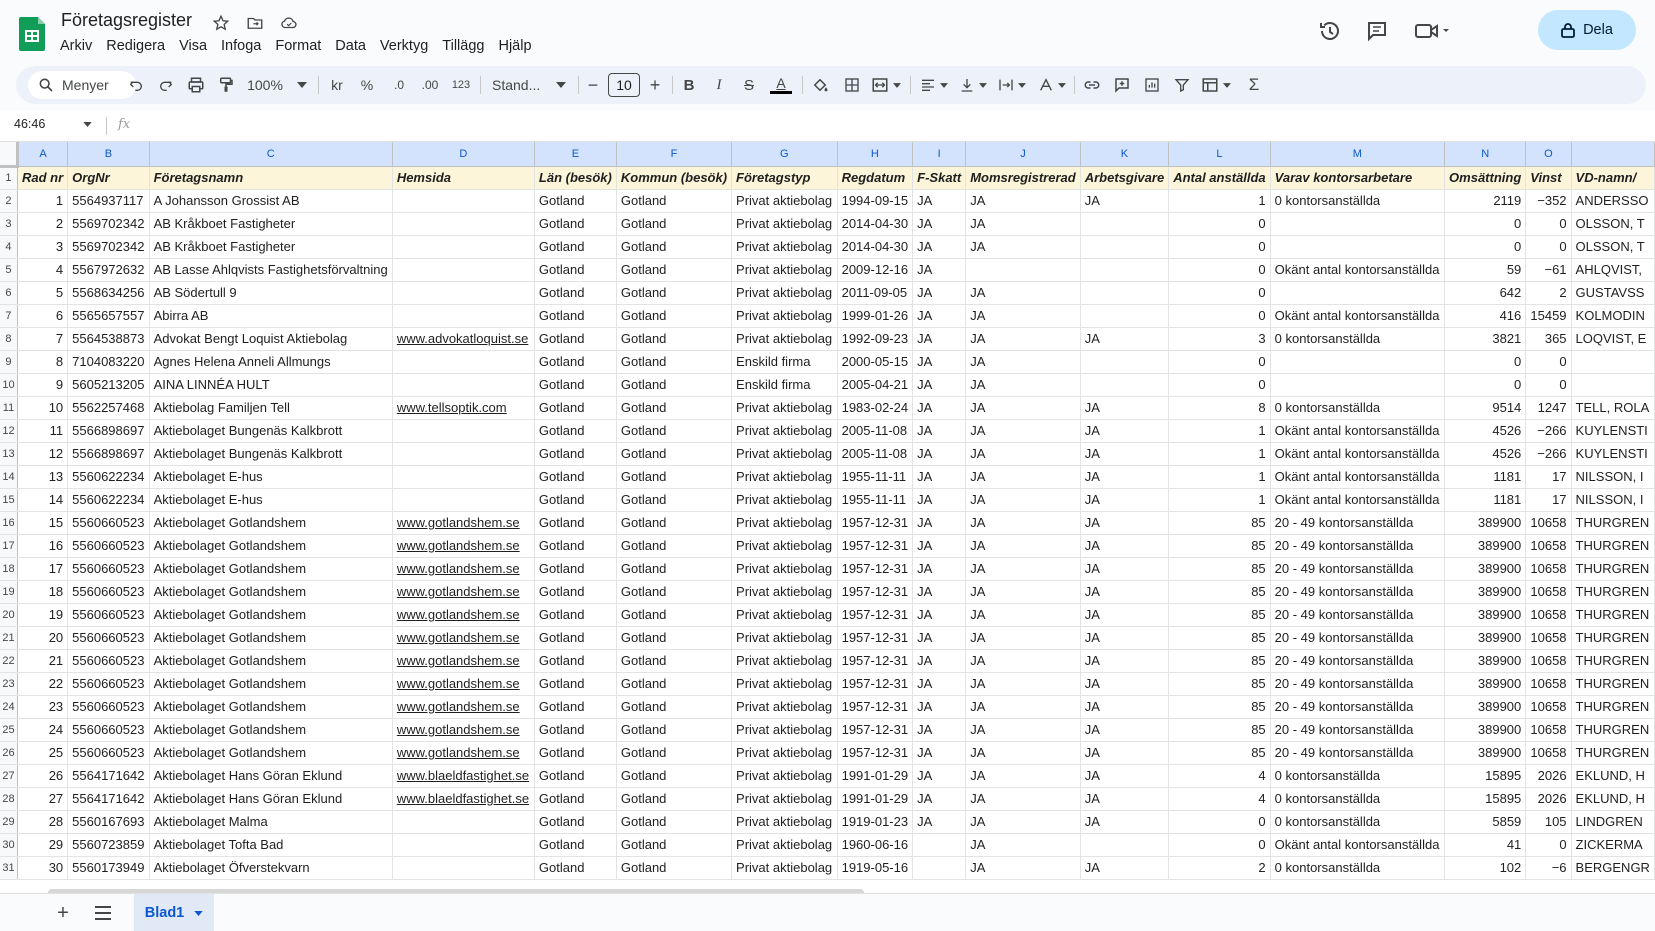 This screenshot has width=1655, height=931. Describe the element at coordinates (1485, 154) in the screenshot. I see `column-header-n: N` at that location.